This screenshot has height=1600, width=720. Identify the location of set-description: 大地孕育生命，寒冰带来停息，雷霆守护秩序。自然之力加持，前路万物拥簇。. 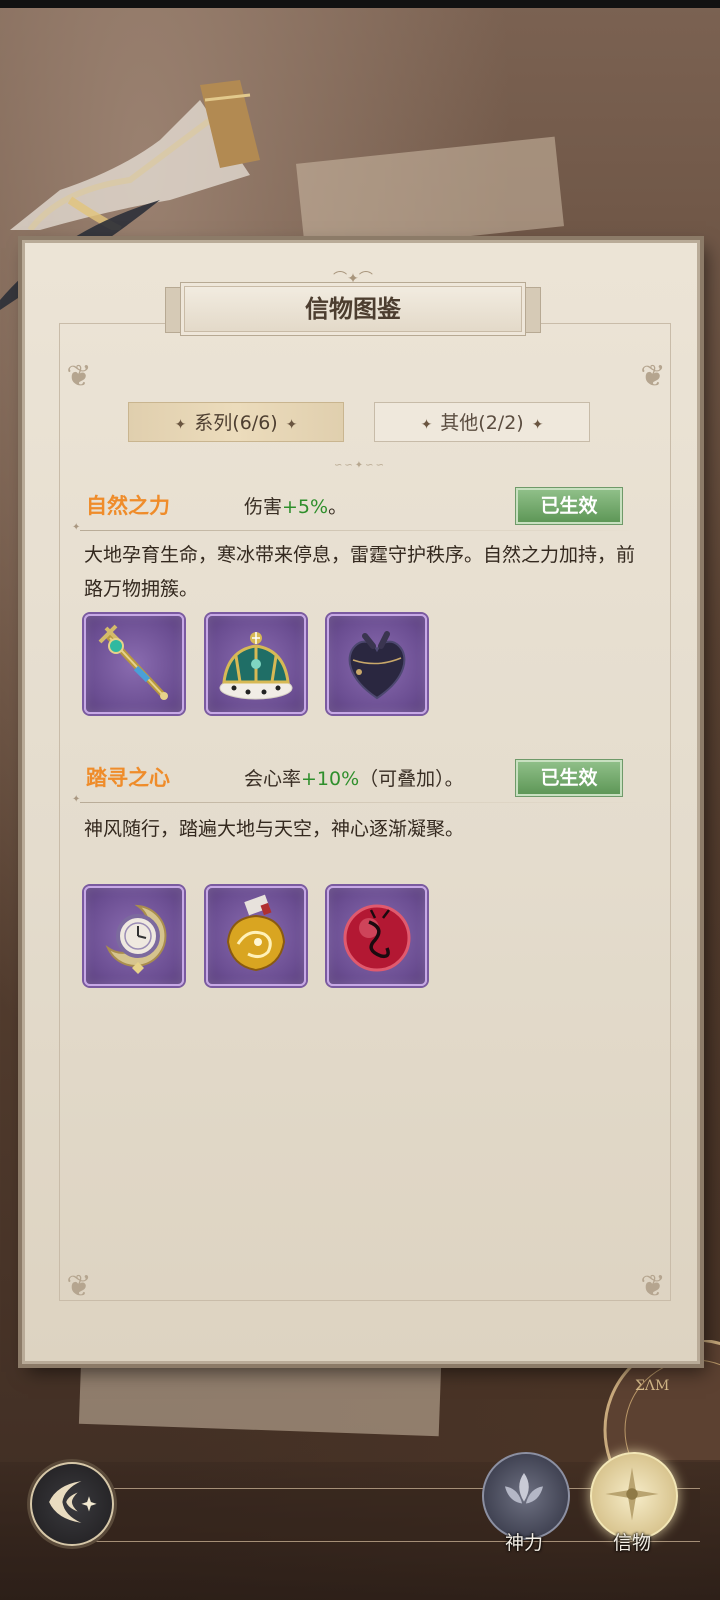
(360, 572).